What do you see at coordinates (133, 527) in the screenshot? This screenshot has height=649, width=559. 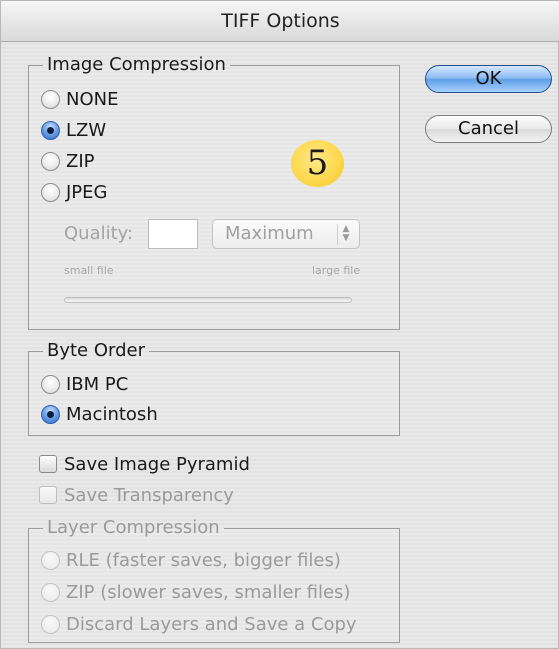 I see `layer-compression-legend: Layer Compression` at bounding box center [133, 527].